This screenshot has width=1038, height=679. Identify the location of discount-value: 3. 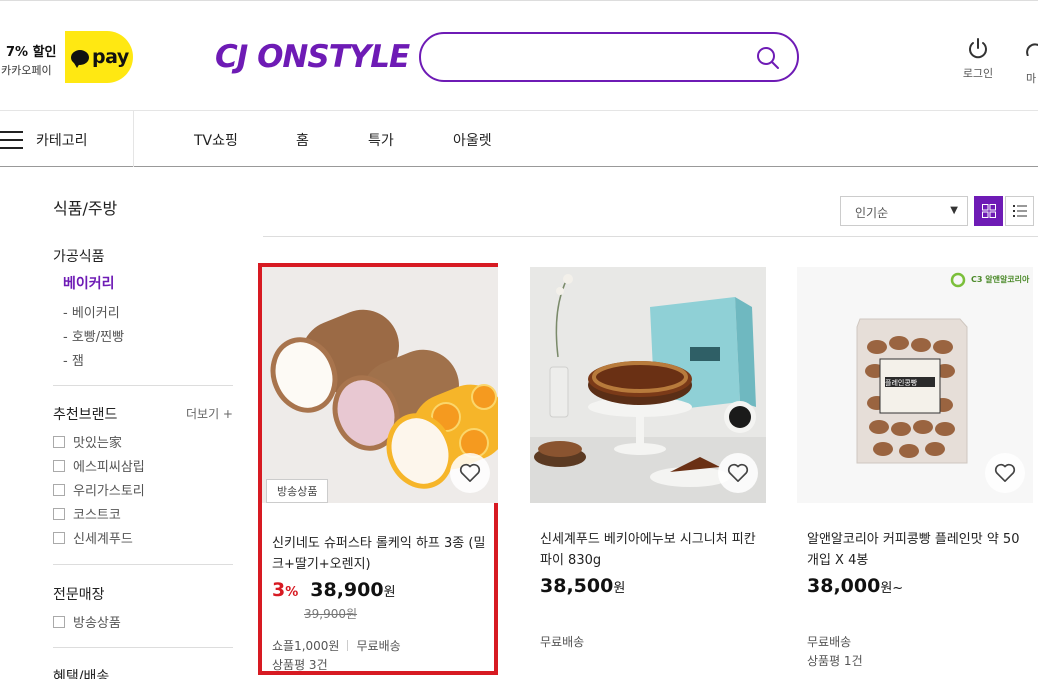
(279, 590).